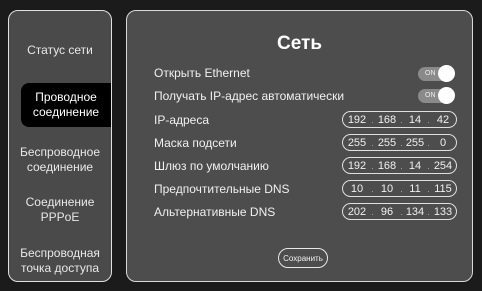  I want to click on octet: 115, so click(443, 188).